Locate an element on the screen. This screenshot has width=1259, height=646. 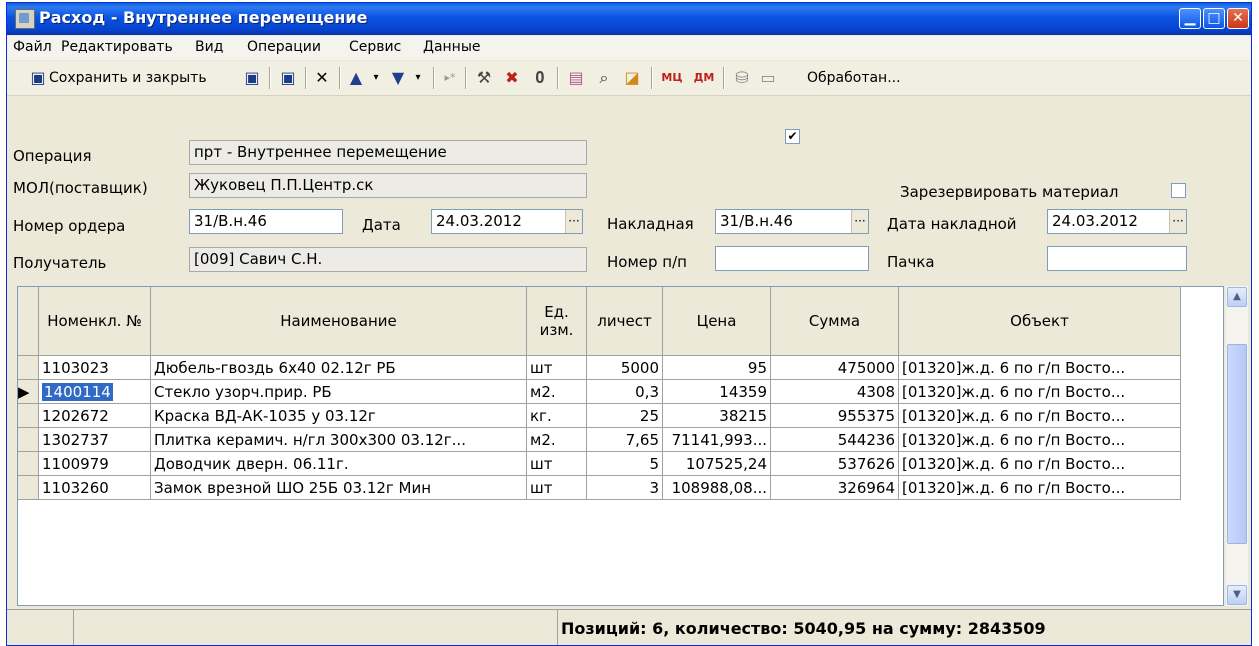
tools-icon: ⚒ is located at coordinates (484, 78).